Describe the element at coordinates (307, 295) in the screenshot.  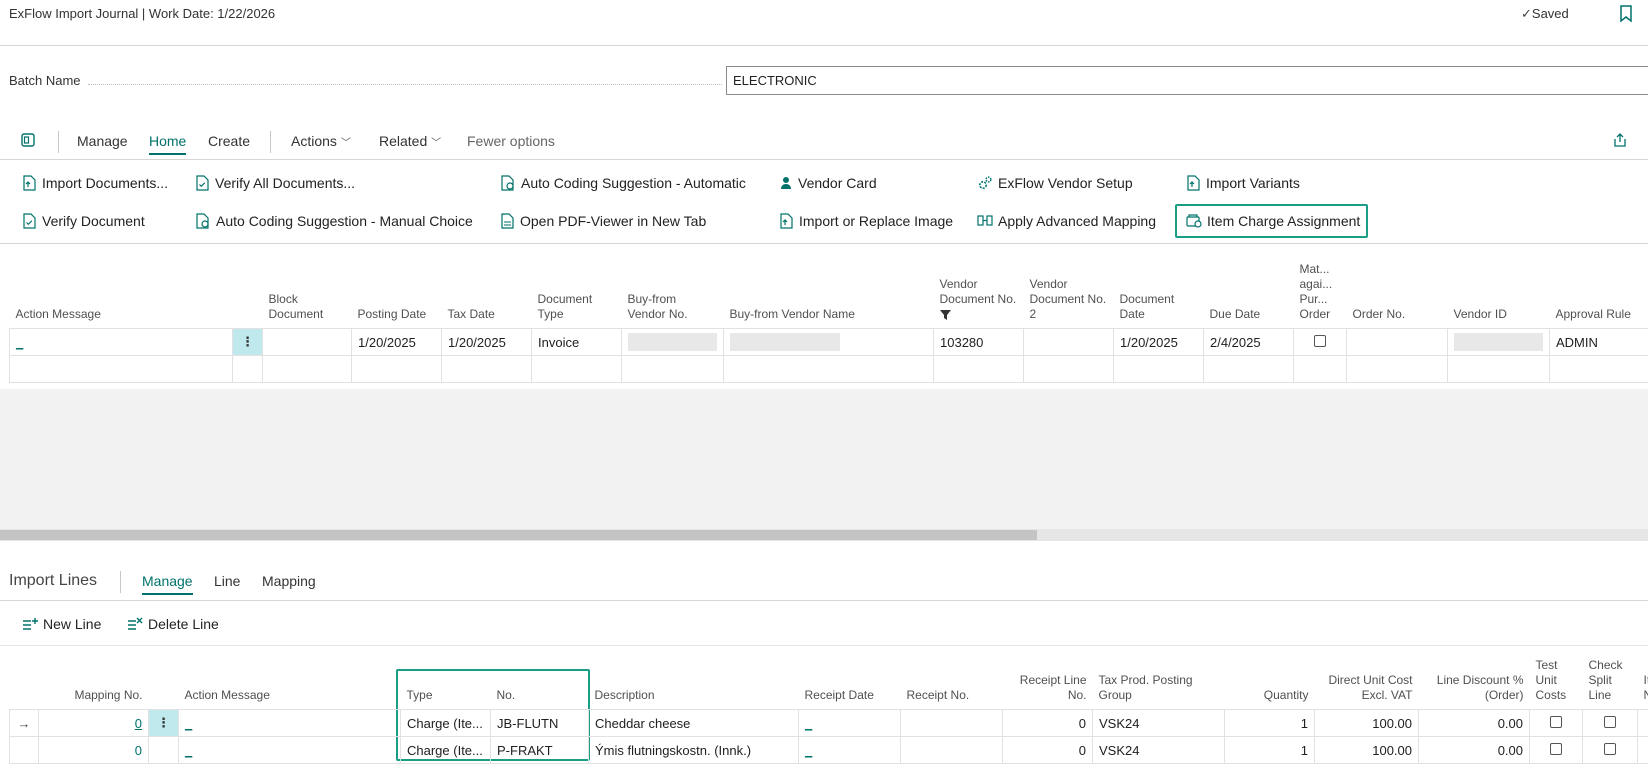
I see `col-block-document: Block Document` at that location.